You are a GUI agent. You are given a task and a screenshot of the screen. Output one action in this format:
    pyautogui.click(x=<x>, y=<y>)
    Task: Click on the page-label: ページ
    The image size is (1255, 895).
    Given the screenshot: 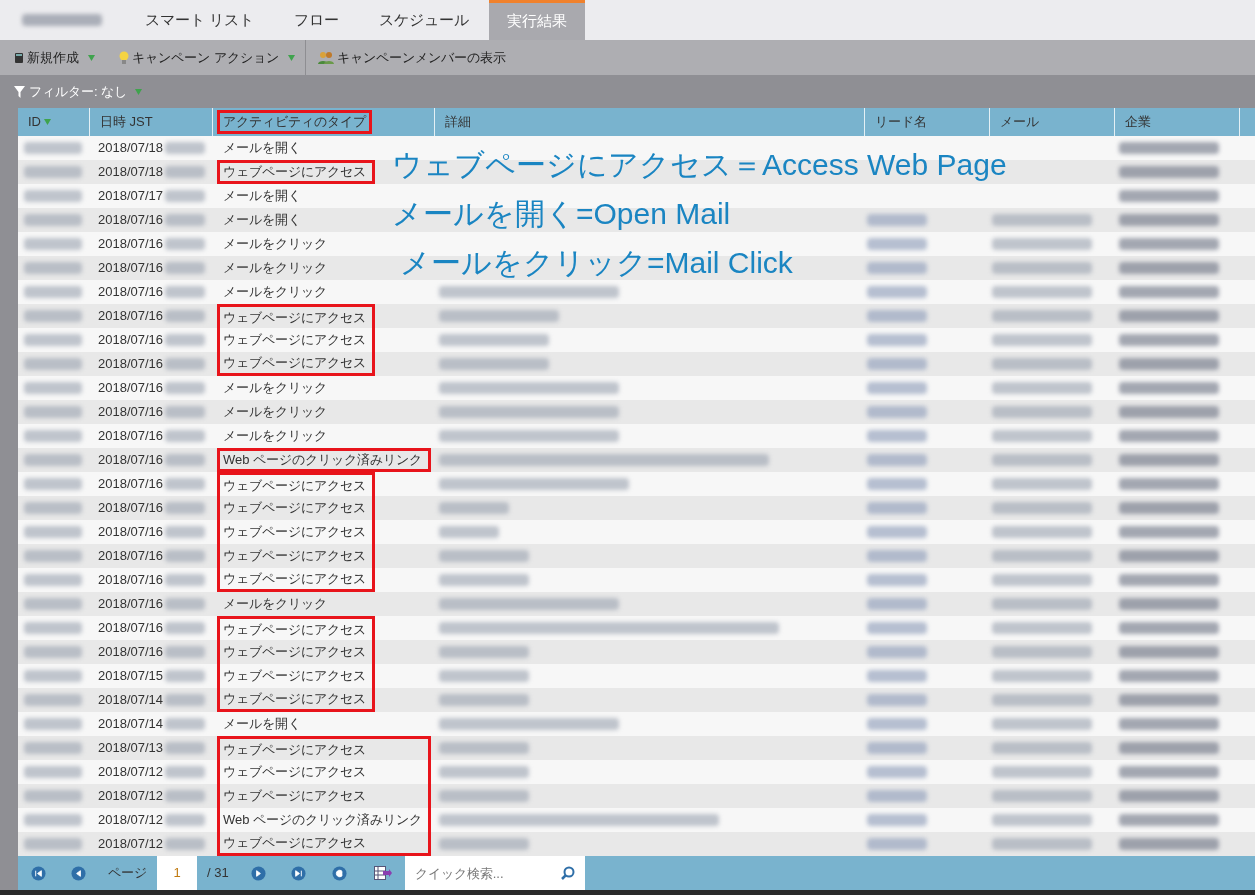 What is the action you would take?
    pyautogui.click(x=127, y=873)
    